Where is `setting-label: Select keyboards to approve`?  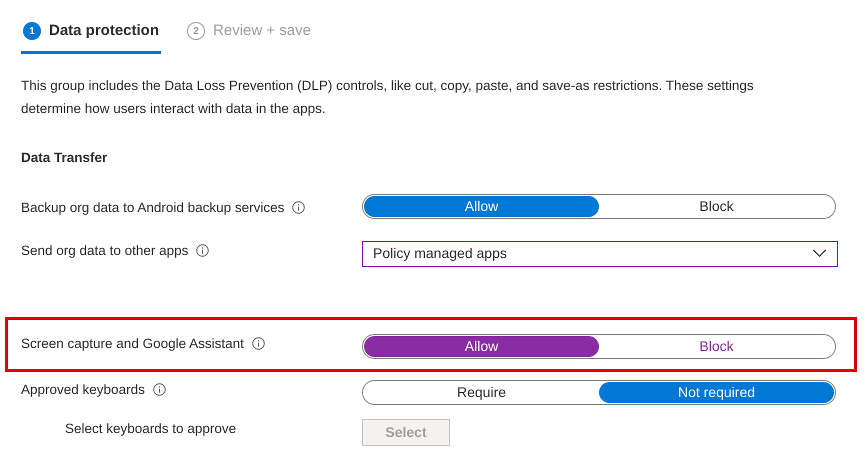 setting-label: Select keyboards to approve is located at coordinates (150, 429).